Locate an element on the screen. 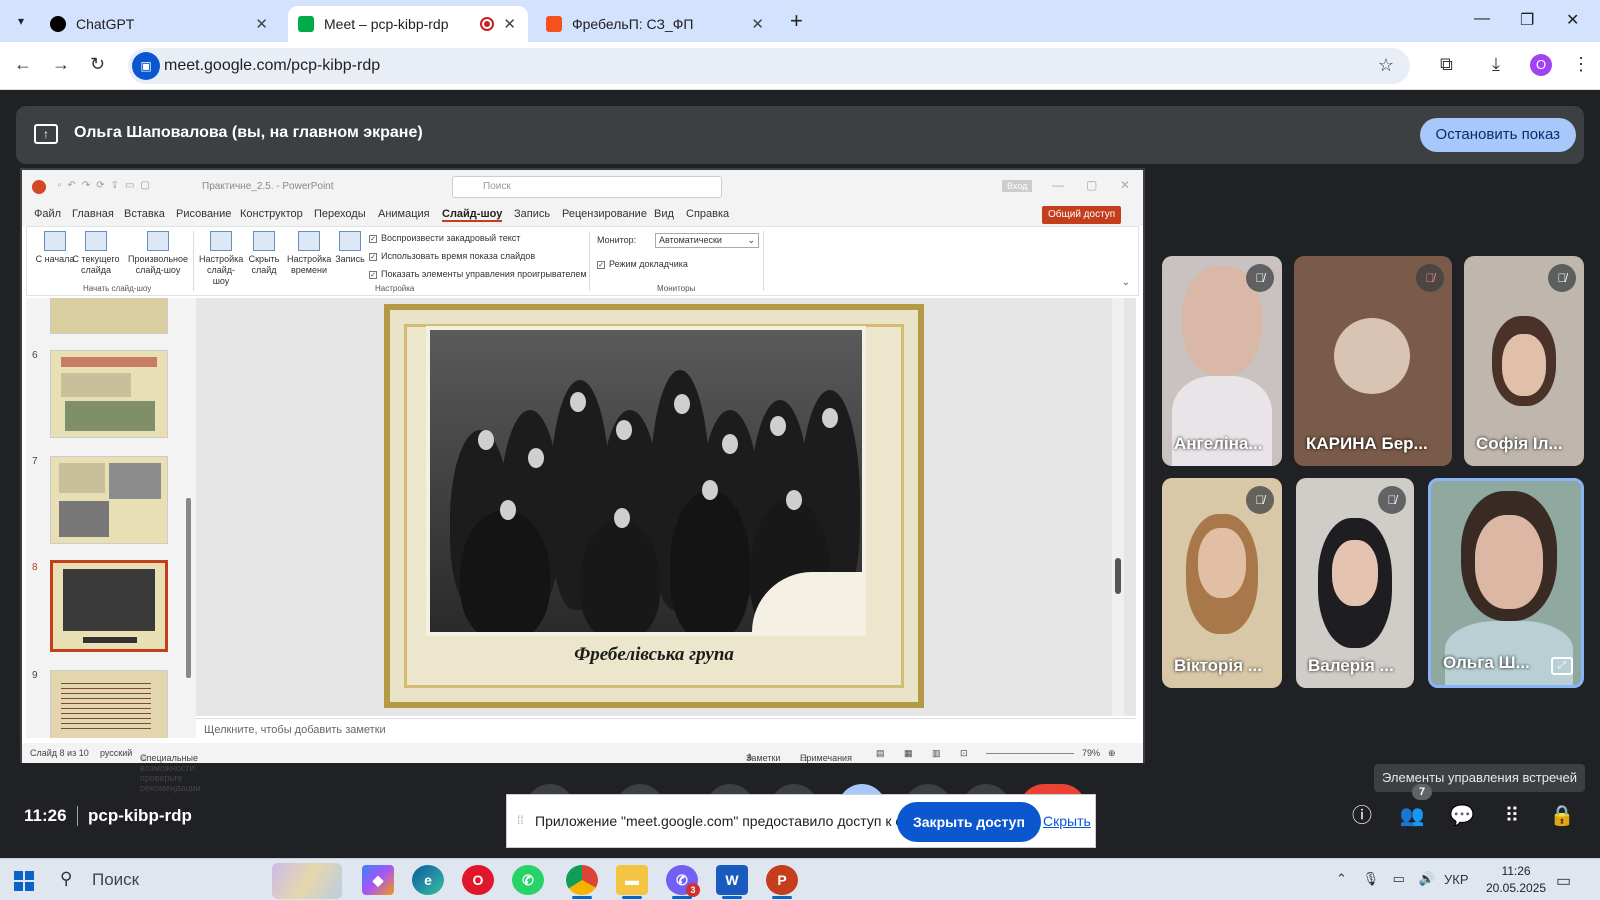 The image size is (1600, 900). microphone-icon: 🎙 is located at coordinates (1371, 878).